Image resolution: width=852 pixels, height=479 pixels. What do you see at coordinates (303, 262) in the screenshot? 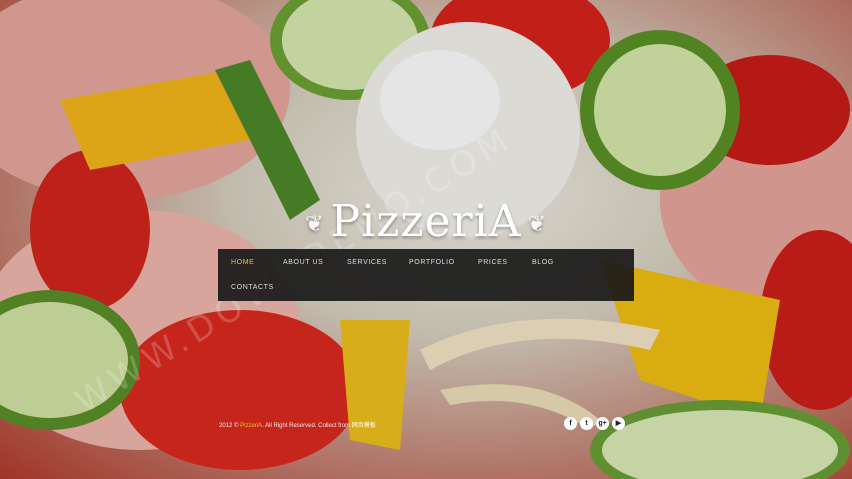
I see `nav-item-about-us: ABOUT US` at bounding box center [303, 262].